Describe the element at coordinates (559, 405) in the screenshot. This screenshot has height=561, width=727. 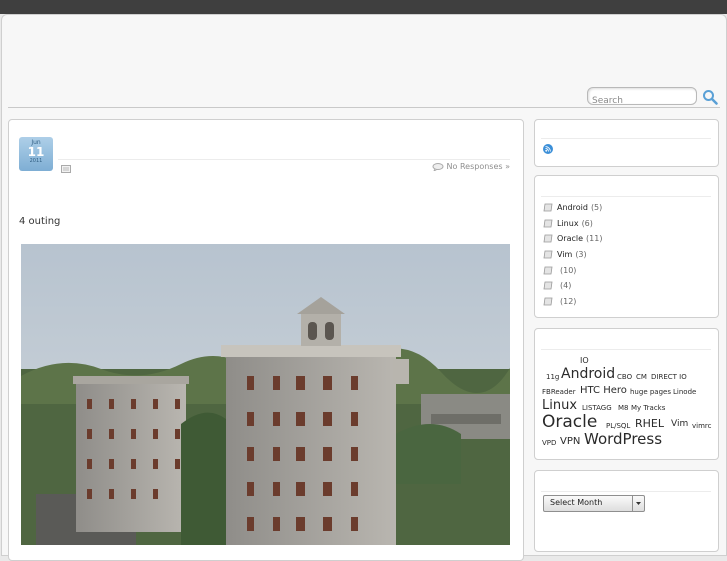
I see `tag-link: Linux` at that location.